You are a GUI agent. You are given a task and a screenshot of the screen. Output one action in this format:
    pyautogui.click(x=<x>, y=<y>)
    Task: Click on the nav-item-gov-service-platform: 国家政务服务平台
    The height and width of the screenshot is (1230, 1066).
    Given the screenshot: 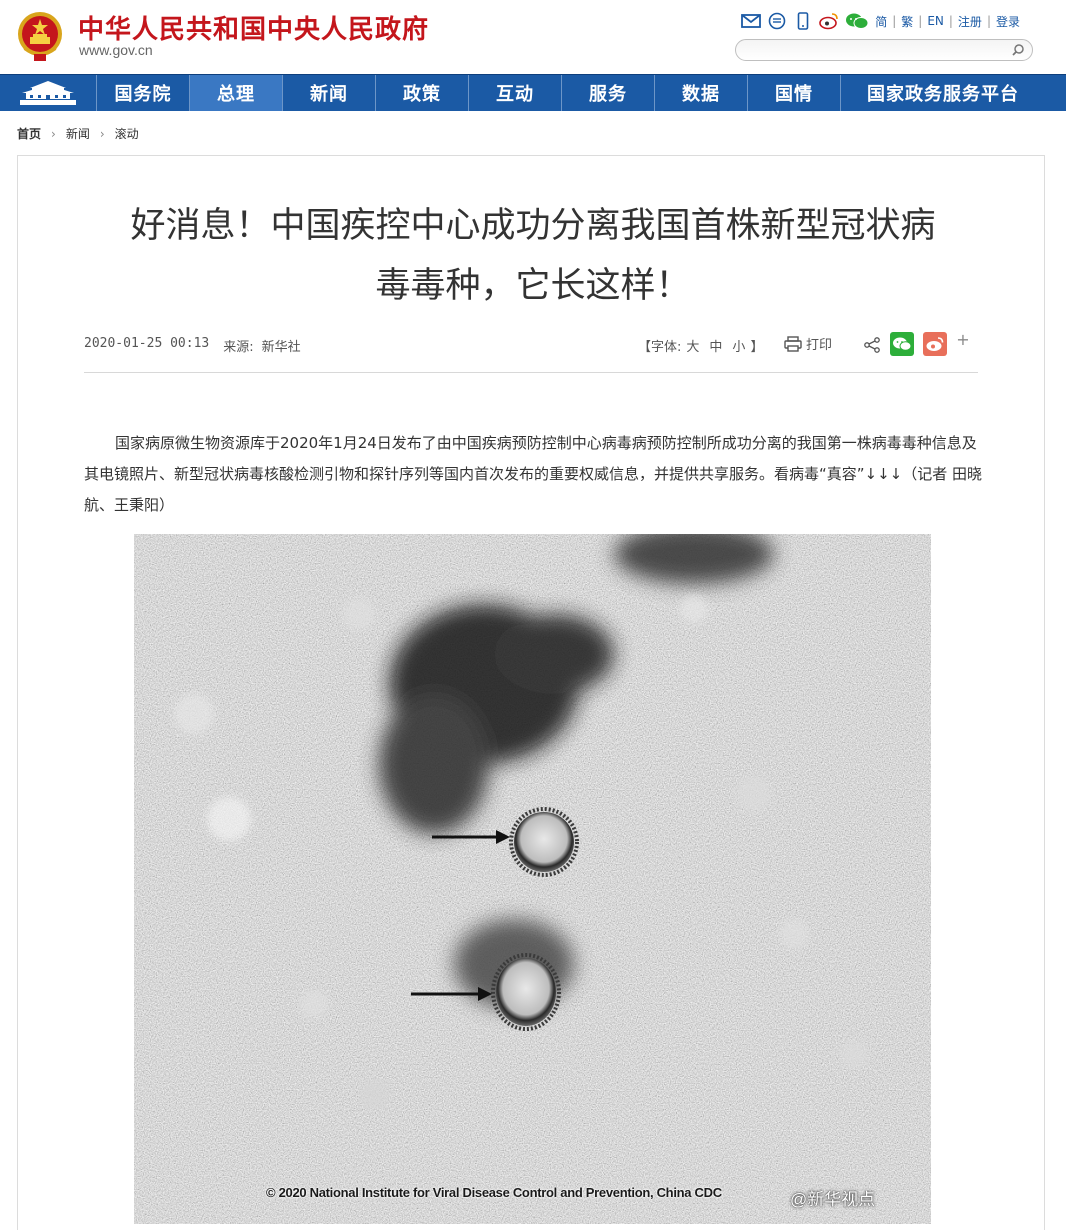 What is the action you would take?
    pyautogui.click(x=943, y=93)
    